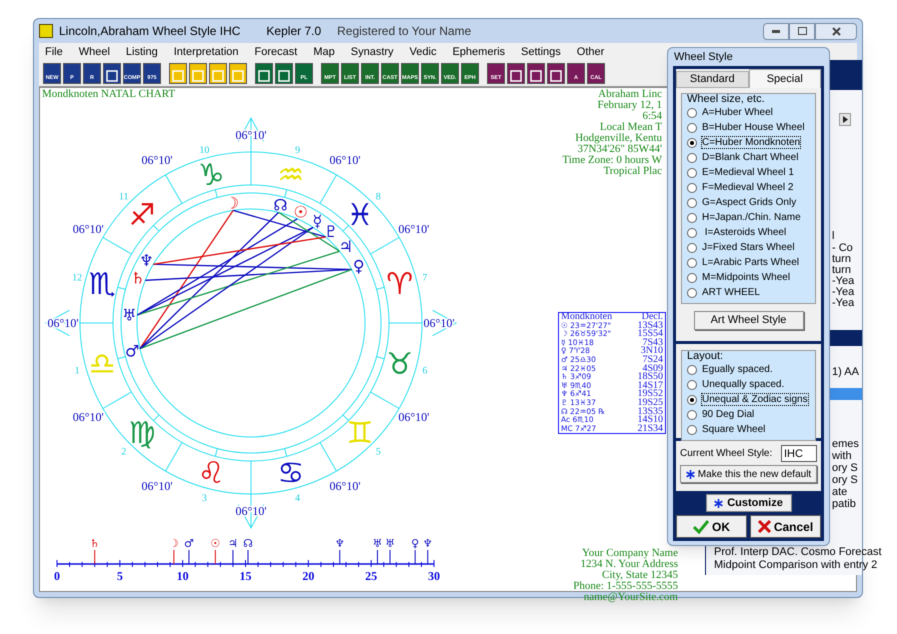 The image size is (897, 634). I want to click on list-entry: Prof. Interp DAC. Cosmo Forecast, so click(798, 552).